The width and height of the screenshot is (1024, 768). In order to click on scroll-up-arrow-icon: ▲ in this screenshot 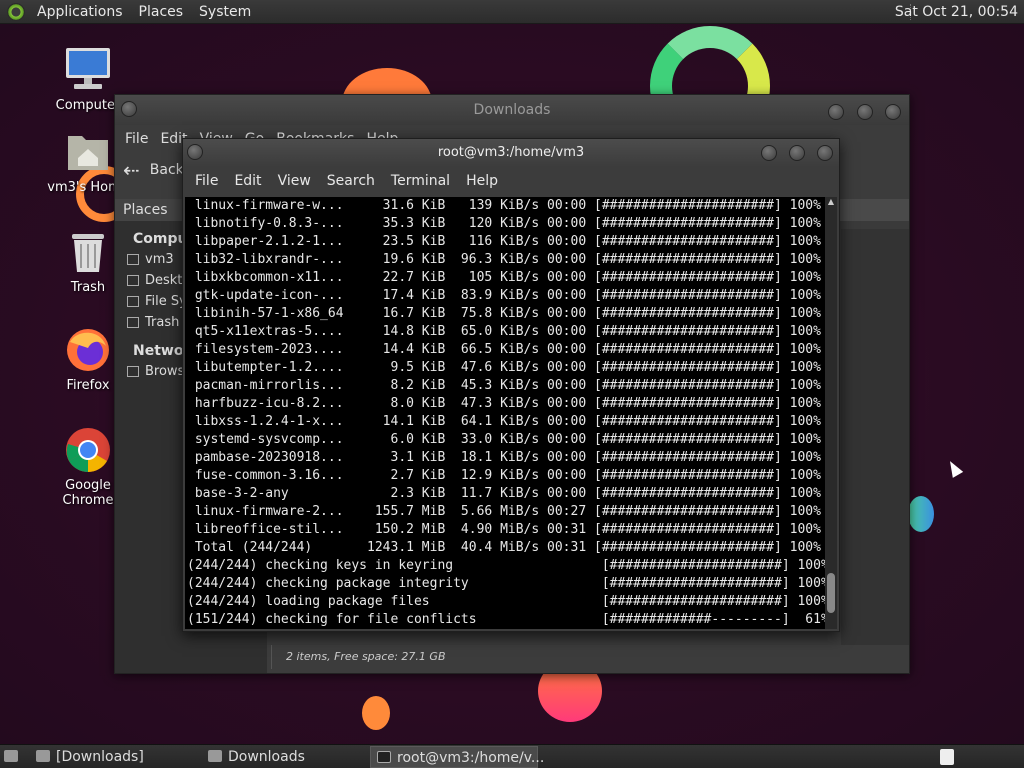, I will do `click(831, 202)`.